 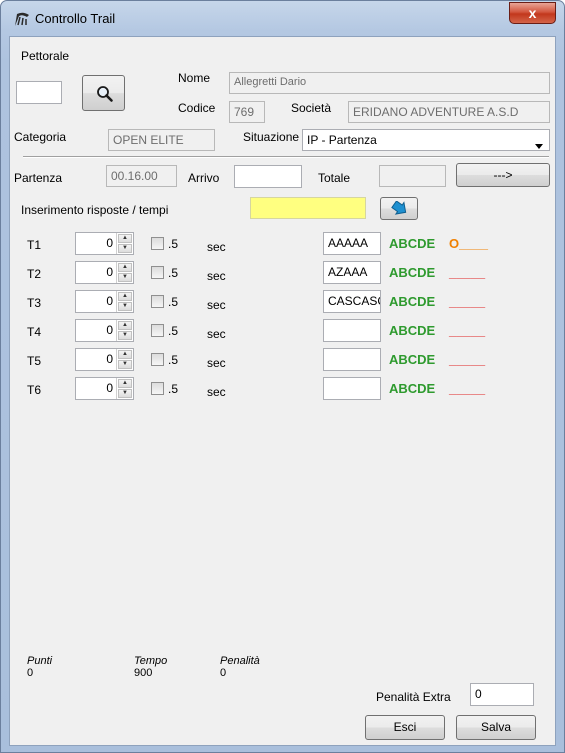 I want to click on penalita-extra-input: 0, so click(x=502, y=694).